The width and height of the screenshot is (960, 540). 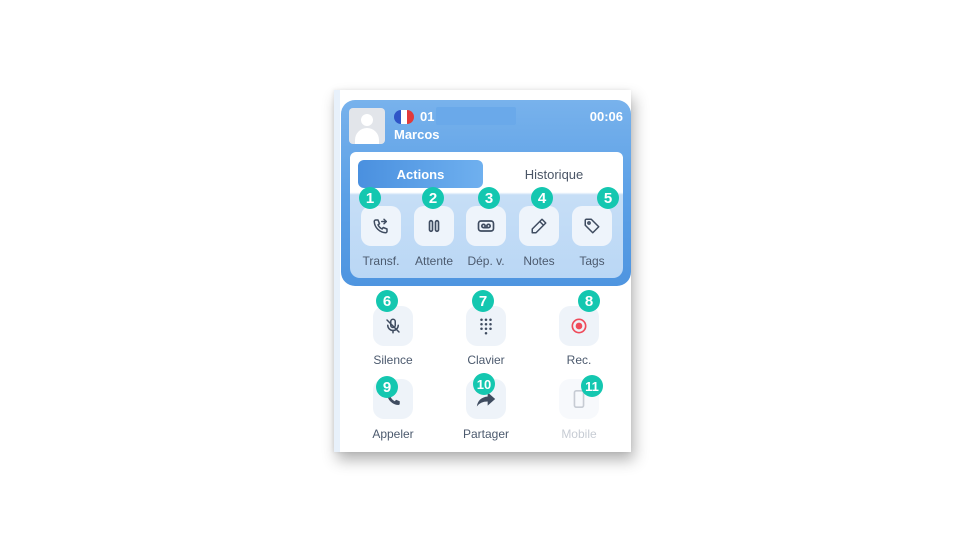 What do you see at coordinates (539, 261) in the screenshot?
I see `notes-label: Notes` at bounding box center [539, 261].